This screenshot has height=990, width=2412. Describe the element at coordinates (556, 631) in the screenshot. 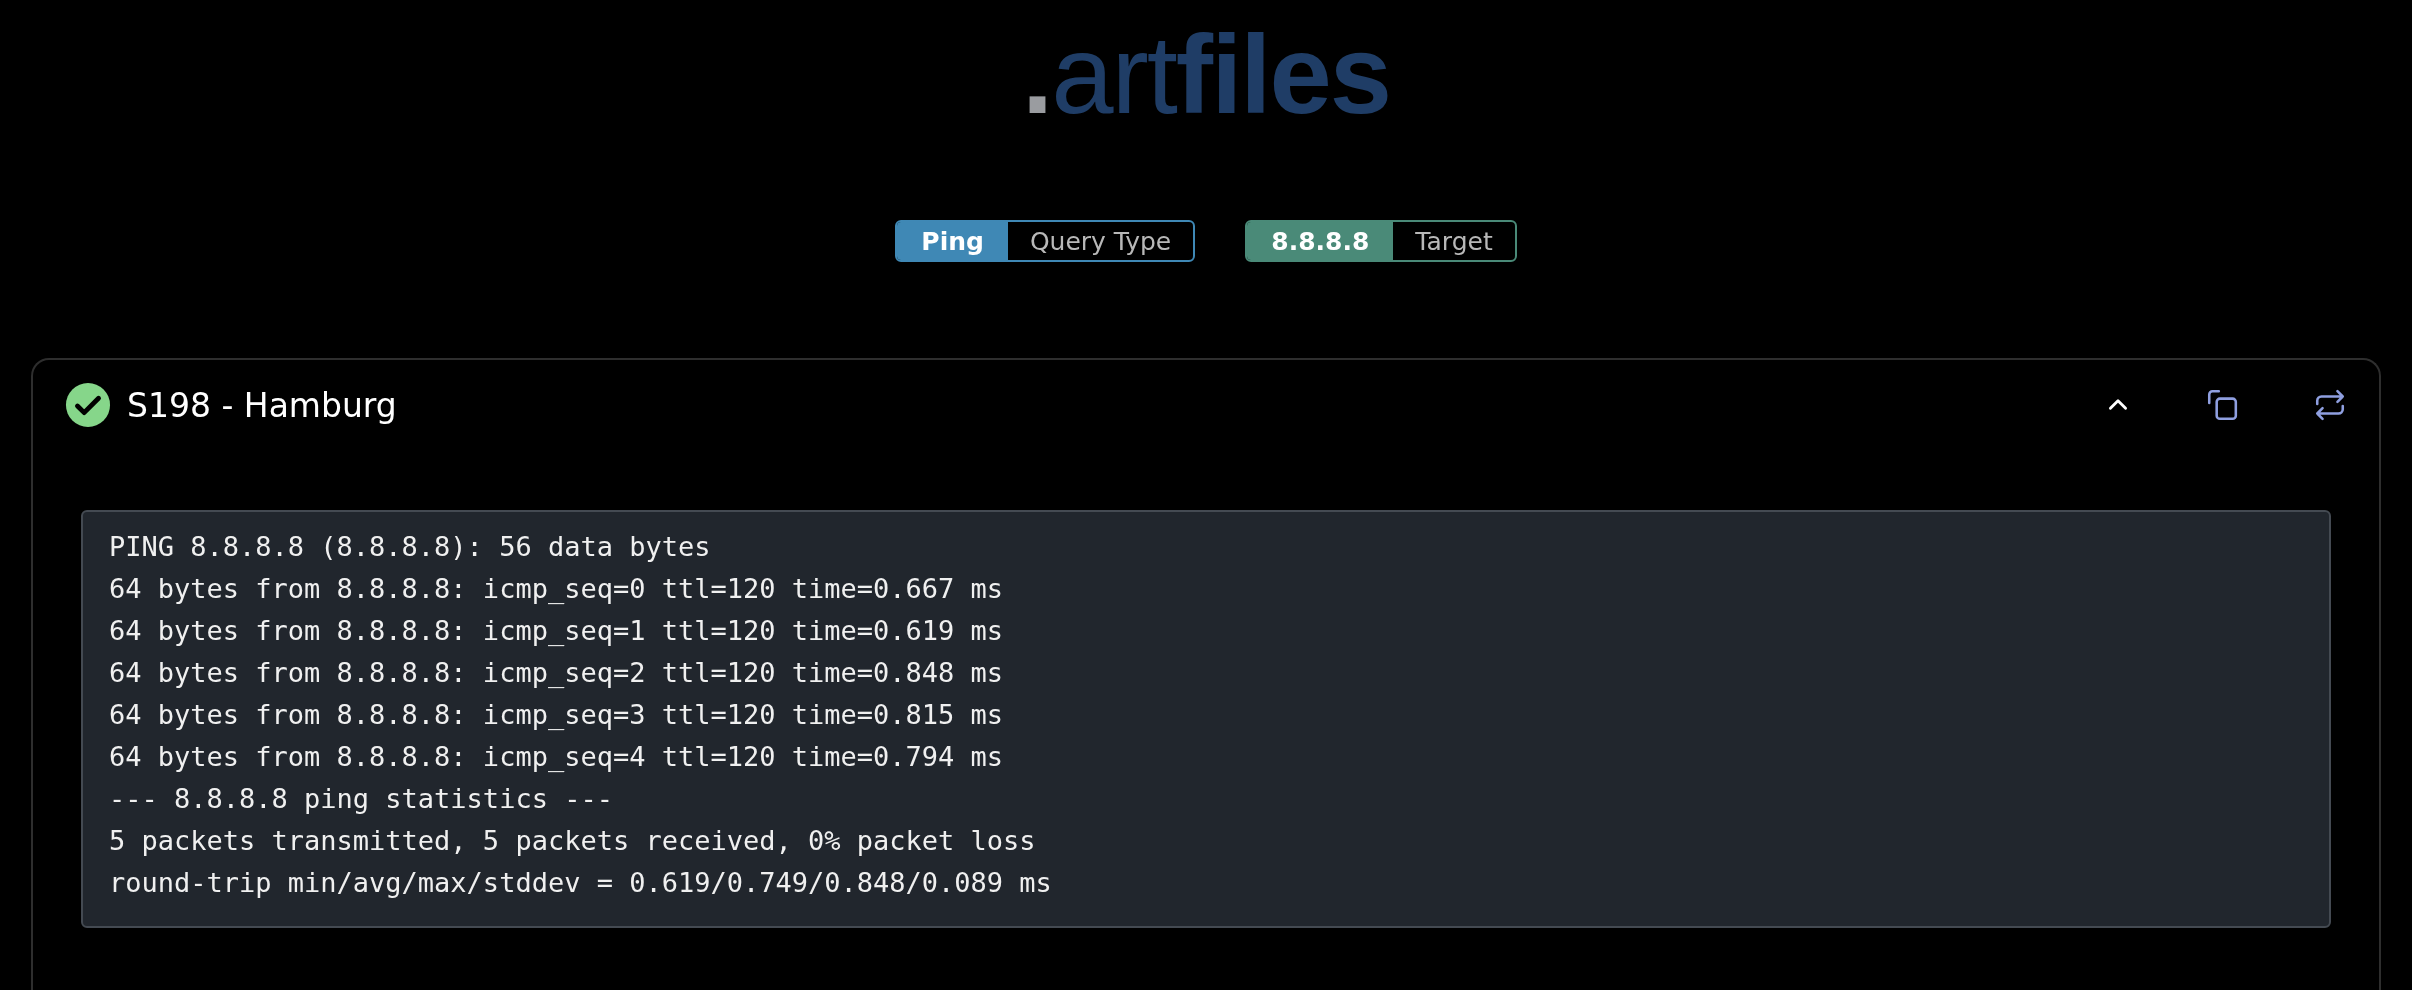

I see `output-line: 64 bytes from 8.8.8.8: icmp_seq=1 ttl=120 time=0.619 ms` at that location.